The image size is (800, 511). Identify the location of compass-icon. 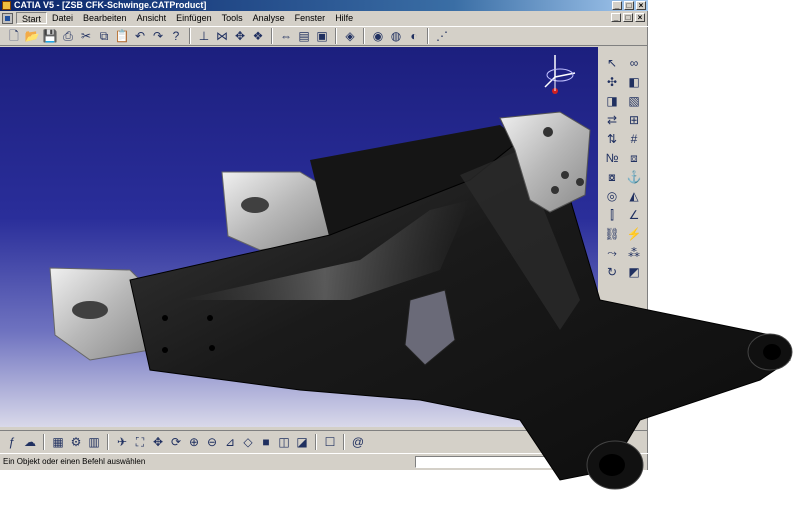
(560, 74).